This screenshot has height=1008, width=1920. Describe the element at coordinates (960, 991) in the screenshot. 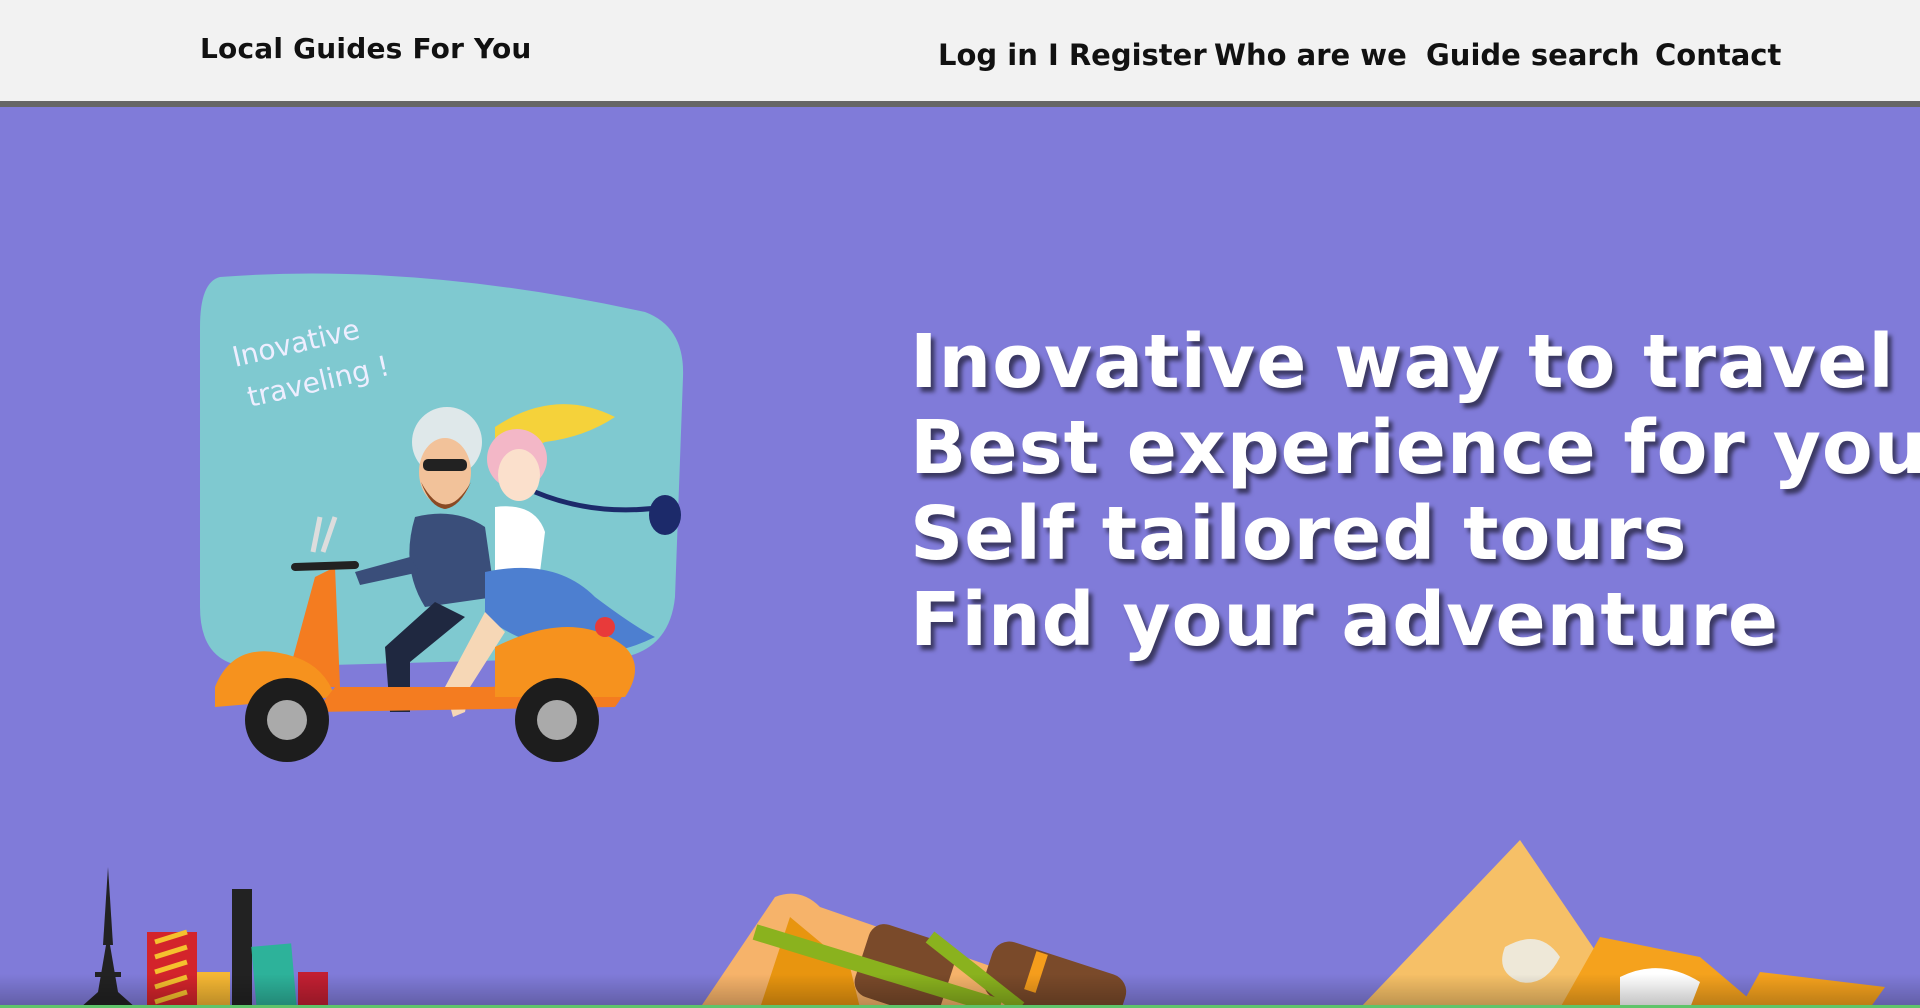

I see `bottom-shadow-fade` at that location.